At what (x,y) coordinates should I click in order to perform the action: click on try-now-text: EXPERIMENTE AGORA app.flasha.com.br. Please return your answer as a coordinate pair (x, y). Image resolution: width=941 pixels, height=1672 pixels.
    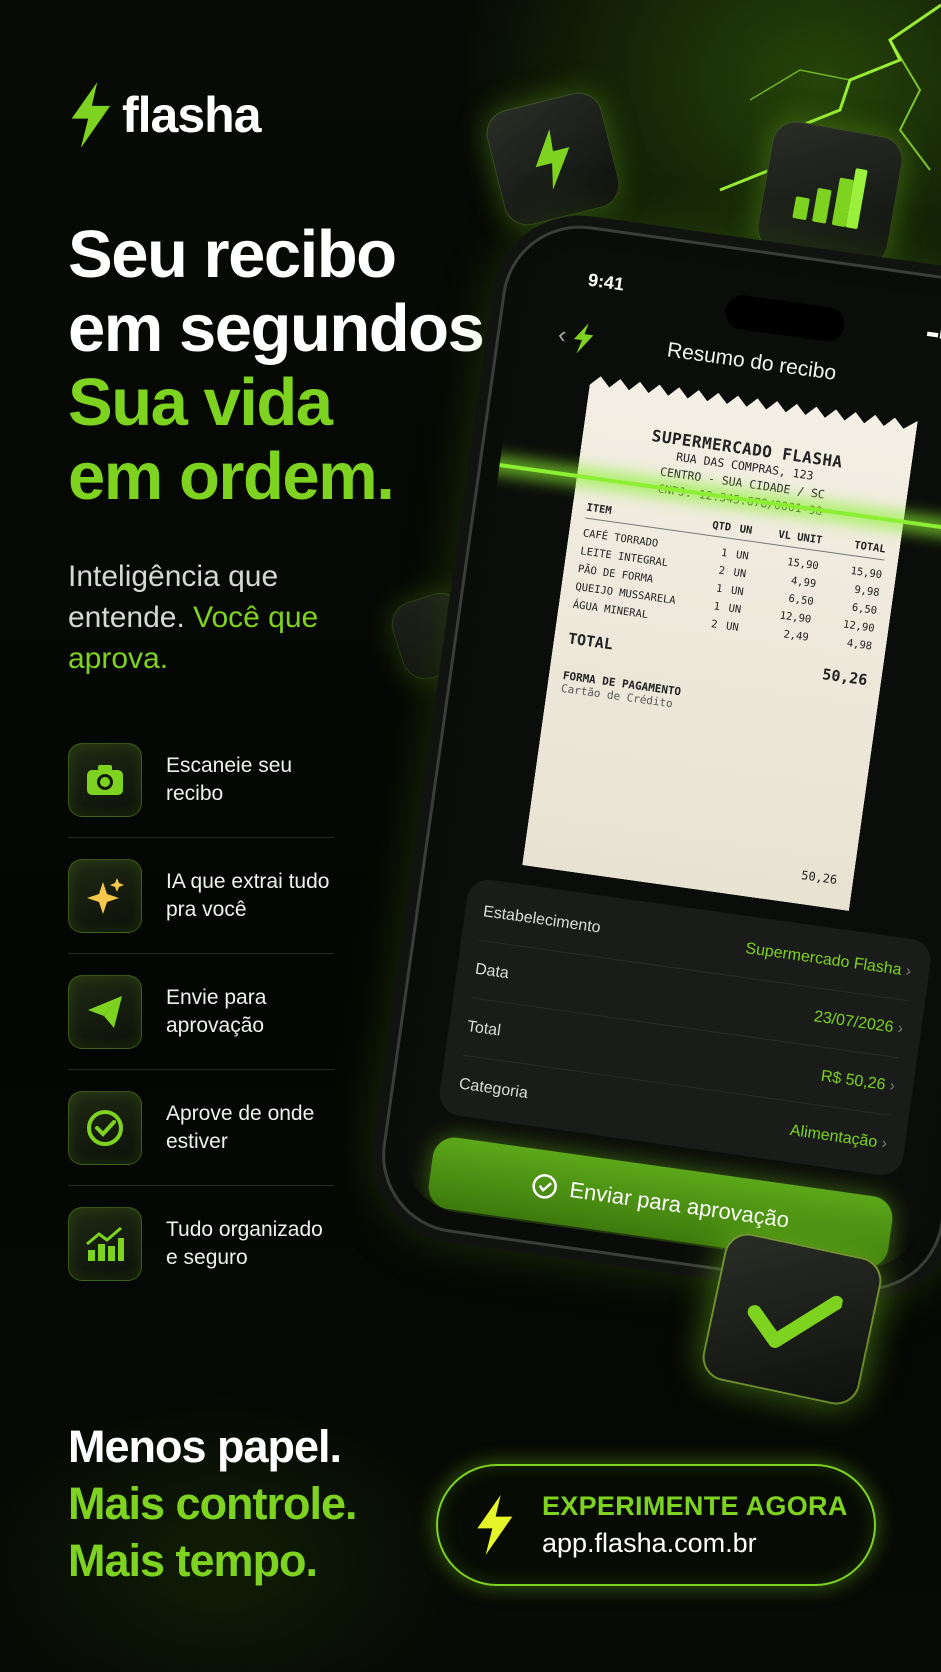
    Looking at the image, I should click on (695, 1525).